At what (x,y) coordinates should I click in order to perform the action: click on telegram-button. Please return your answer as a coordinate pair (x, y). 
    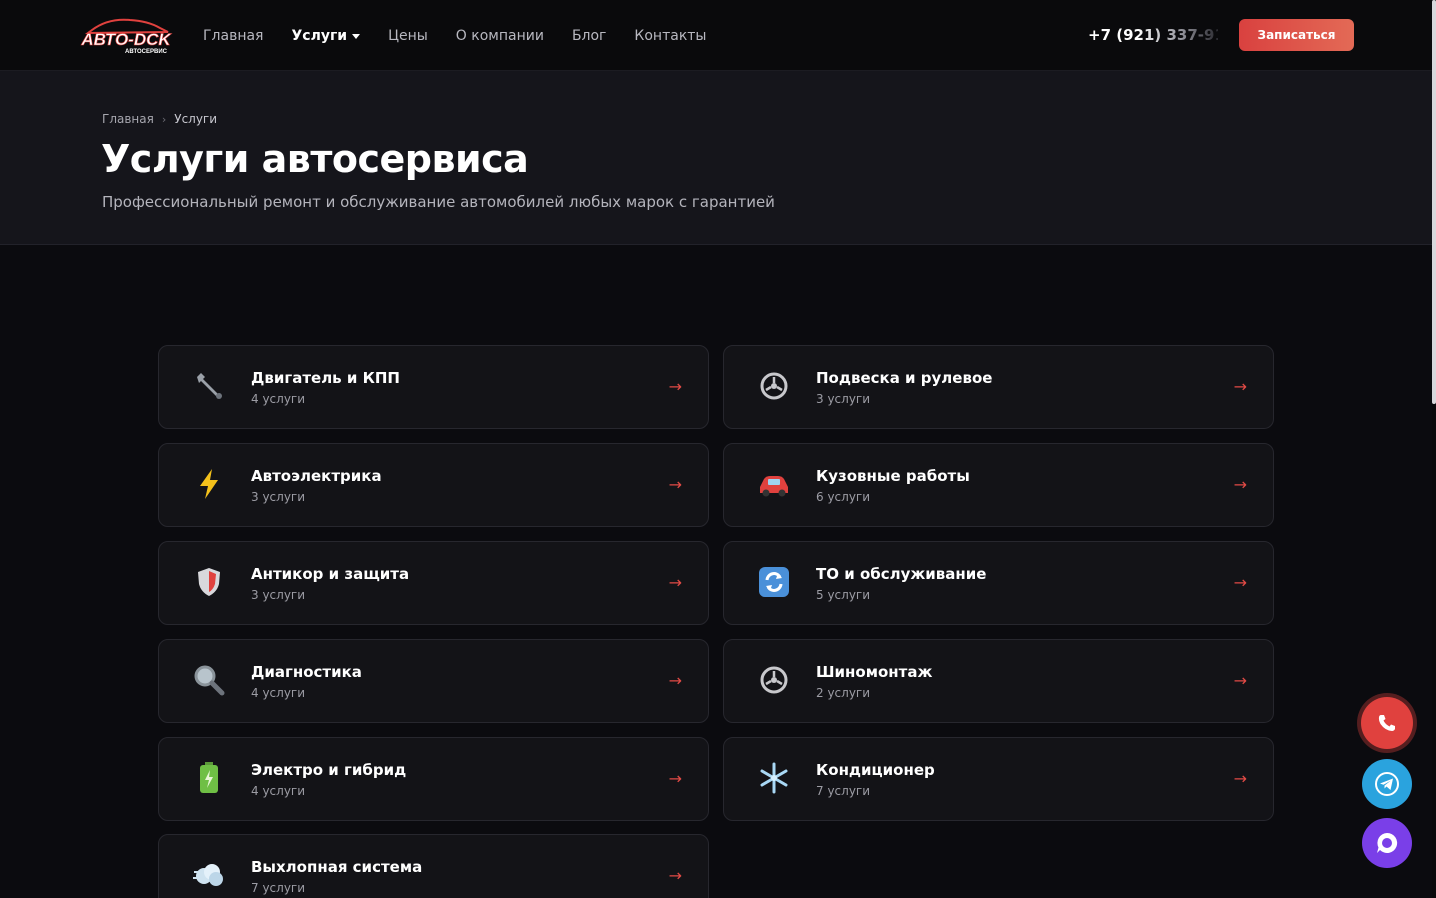
    Looking at the image, I should click on (1387, 784).